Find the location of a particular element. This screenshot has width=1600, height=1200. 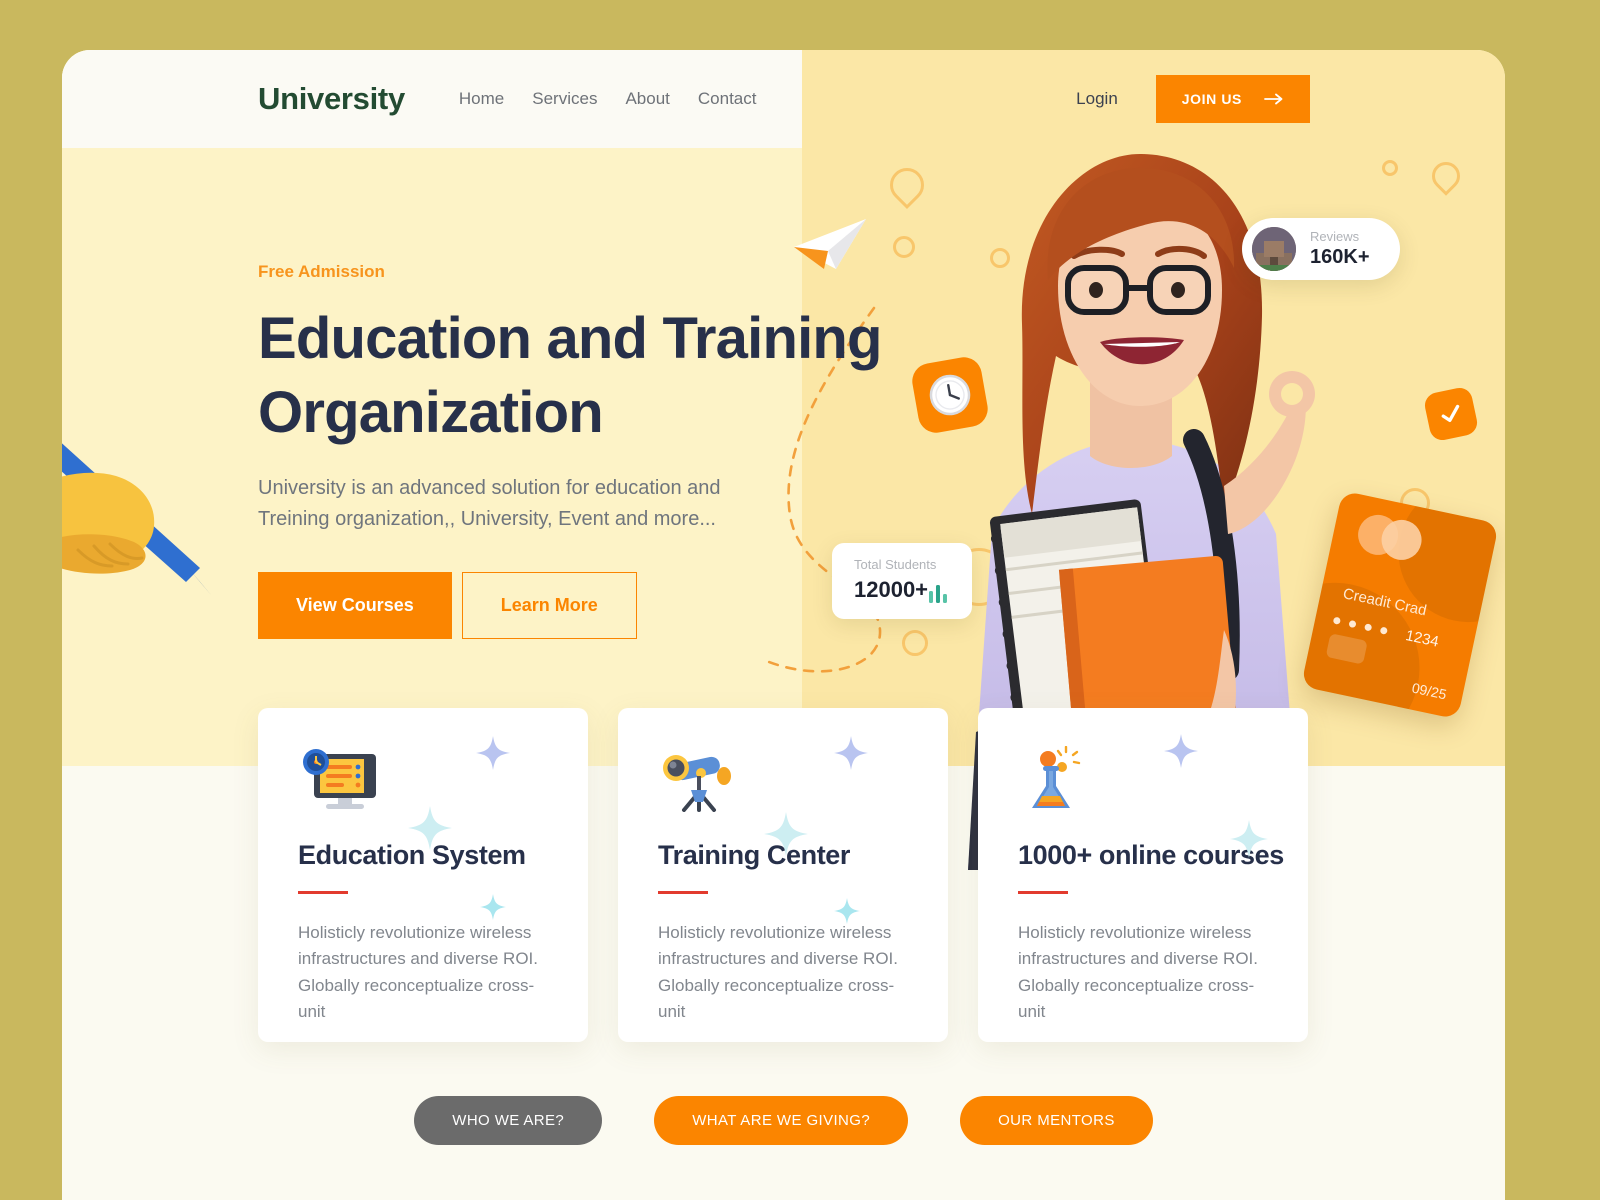

page-title: Education and Training Organization is located at coordinates (570, 375).